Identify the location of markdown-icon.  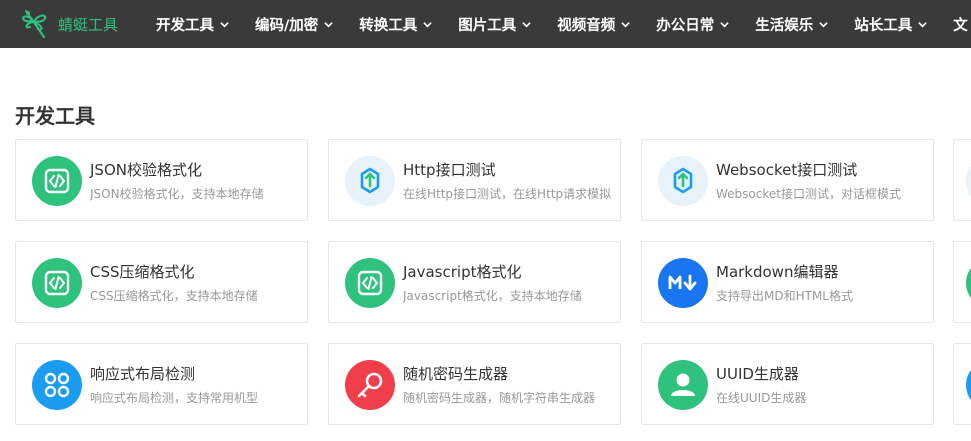
(683, 283).